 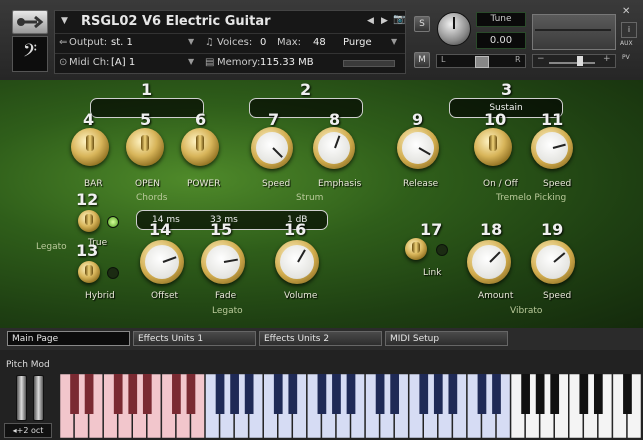 What do you see at coordinates (574, 32) in the screenshot?
I see `level-meter` at bounding box center [574, 32].